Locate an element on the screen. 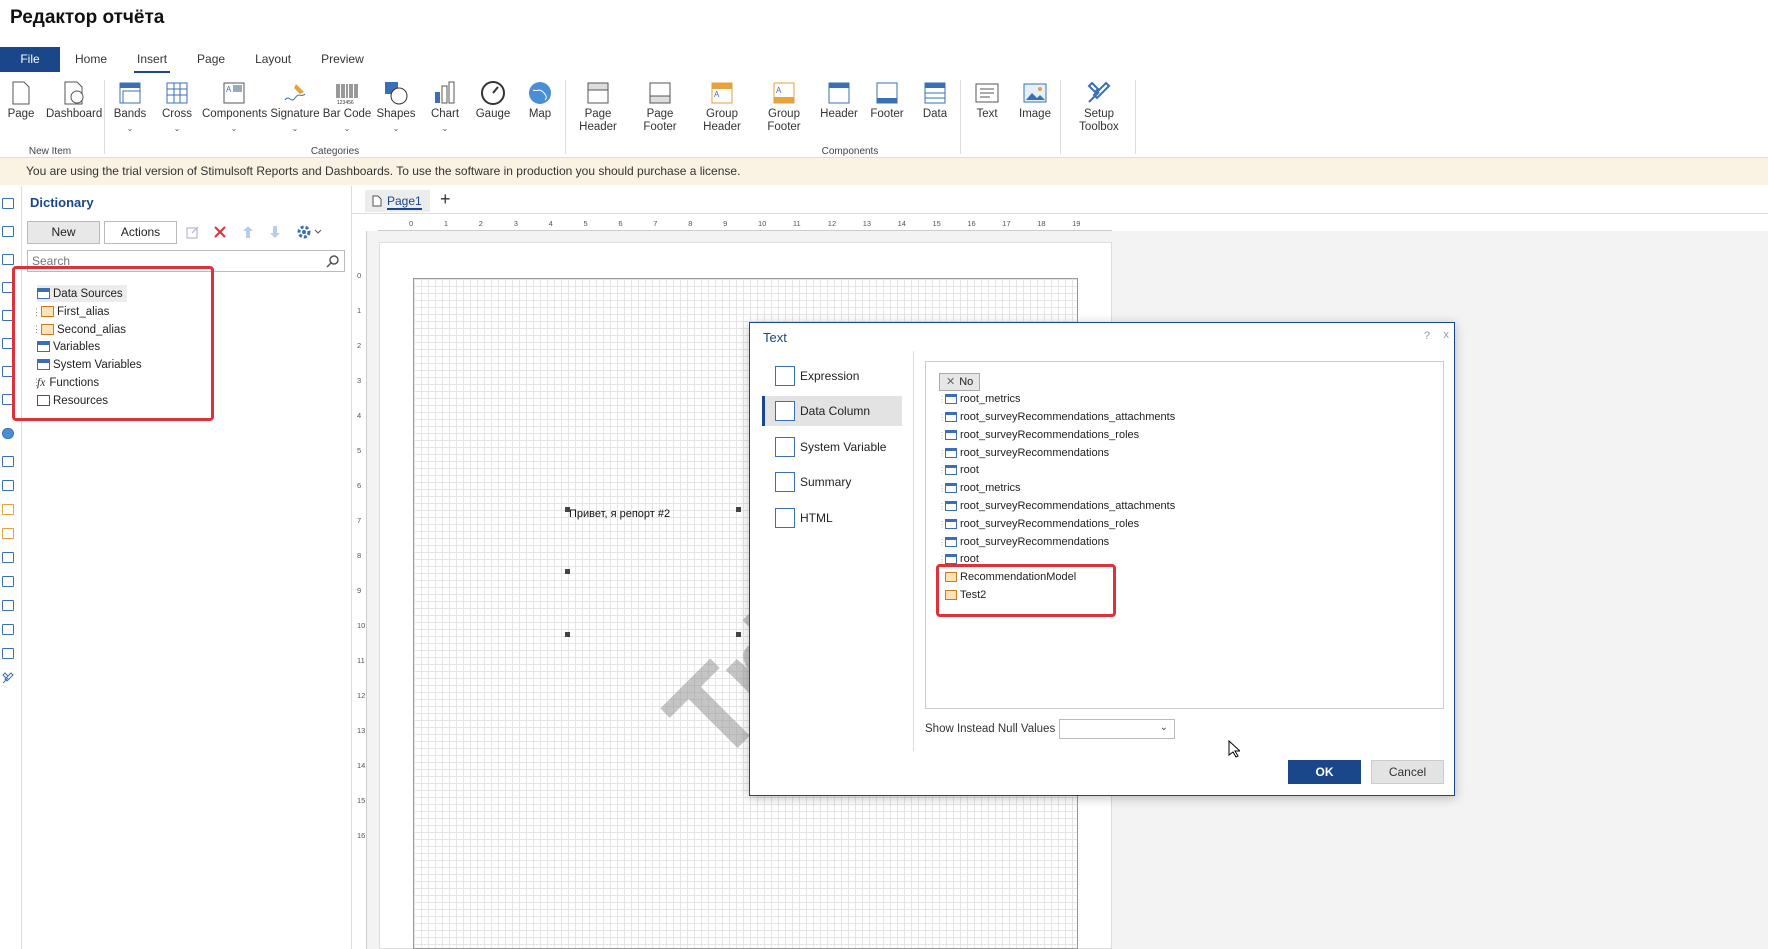 The image size is (1768, 949). toolbox-group-footer-icon is located at coordinates (8, 533).